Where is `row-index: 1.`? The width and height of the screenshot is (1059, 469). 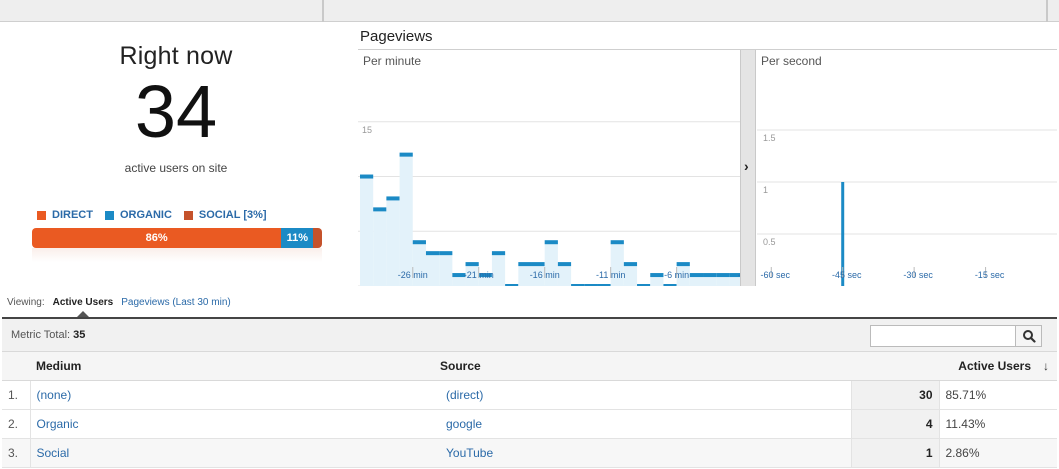
row-index: 1. is located at coordinates (16, 395).